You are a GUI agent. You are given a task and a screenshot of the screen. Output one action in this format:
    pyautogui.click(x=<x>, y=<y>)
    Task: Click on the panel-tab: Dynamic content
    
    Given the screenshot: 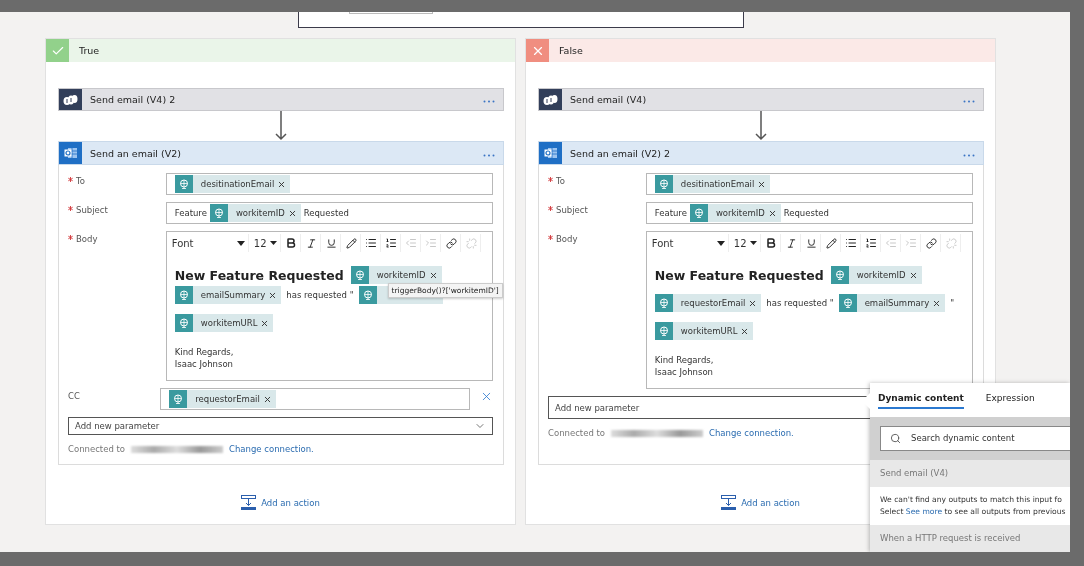 What is the action you would take?
    pyautogui.click(x=921, y=401)
    